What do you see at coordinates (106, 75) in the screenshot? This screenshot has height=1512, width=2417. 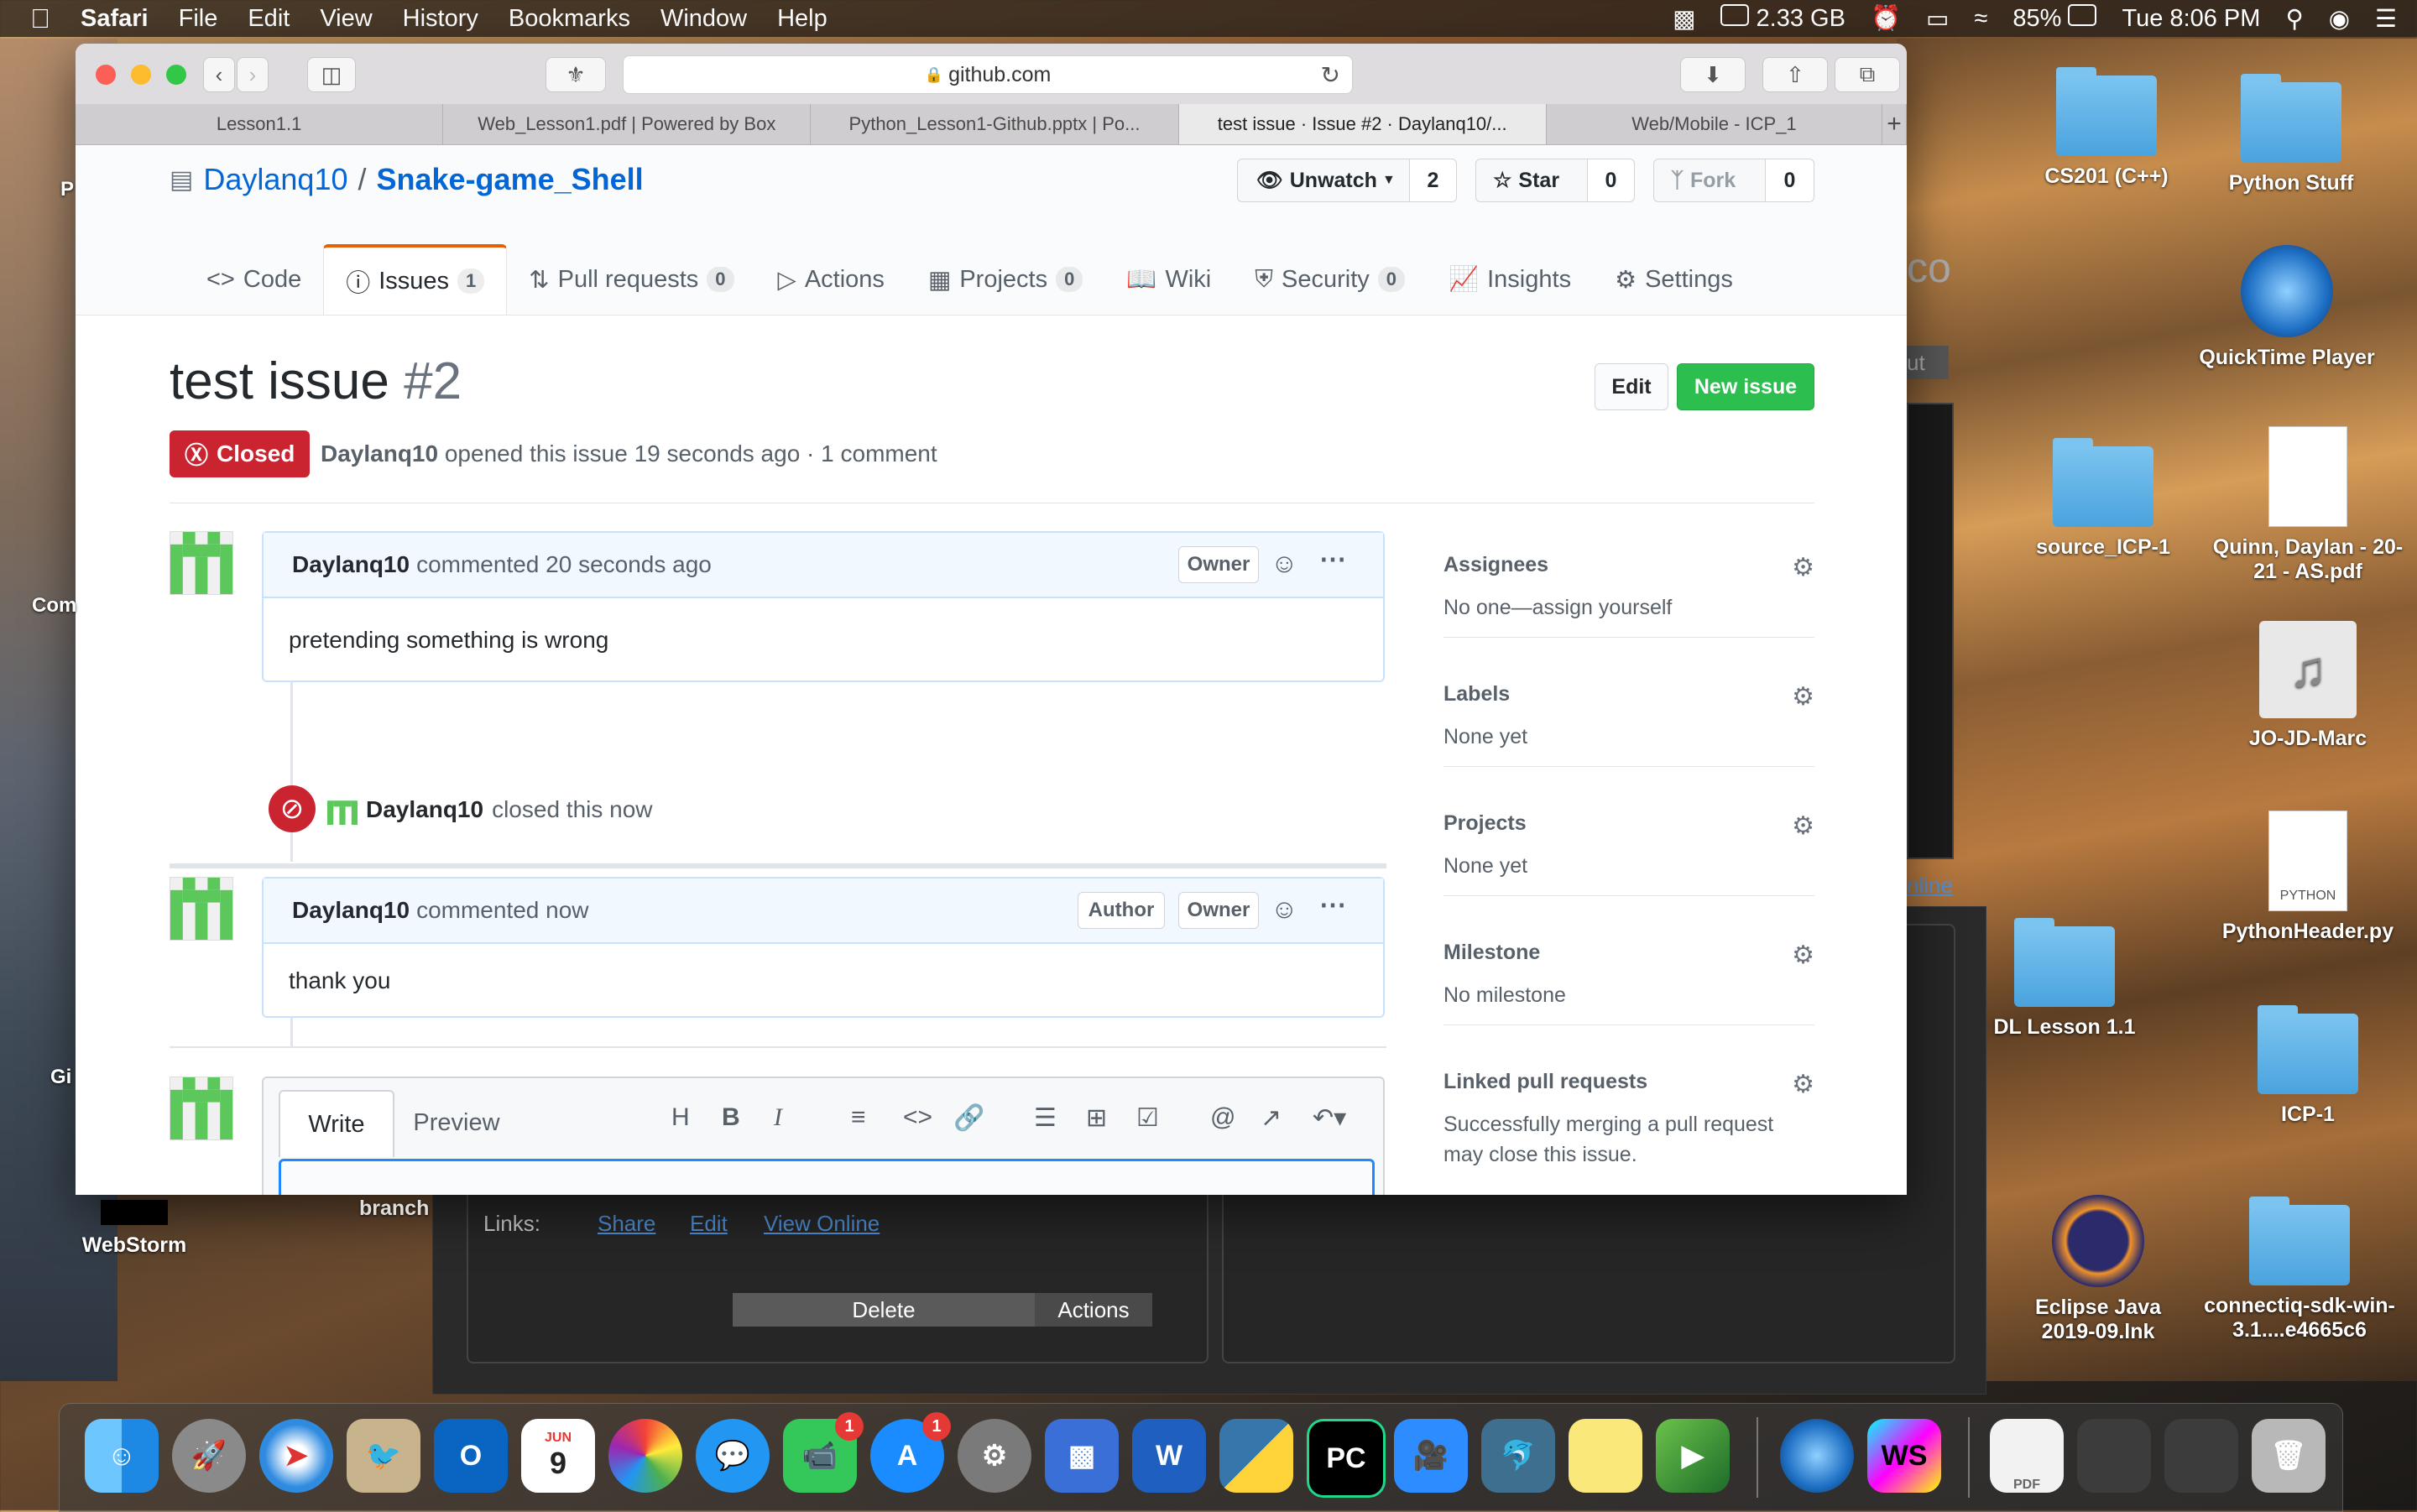 I see `close-window-button` at bounding box center [106, 75].